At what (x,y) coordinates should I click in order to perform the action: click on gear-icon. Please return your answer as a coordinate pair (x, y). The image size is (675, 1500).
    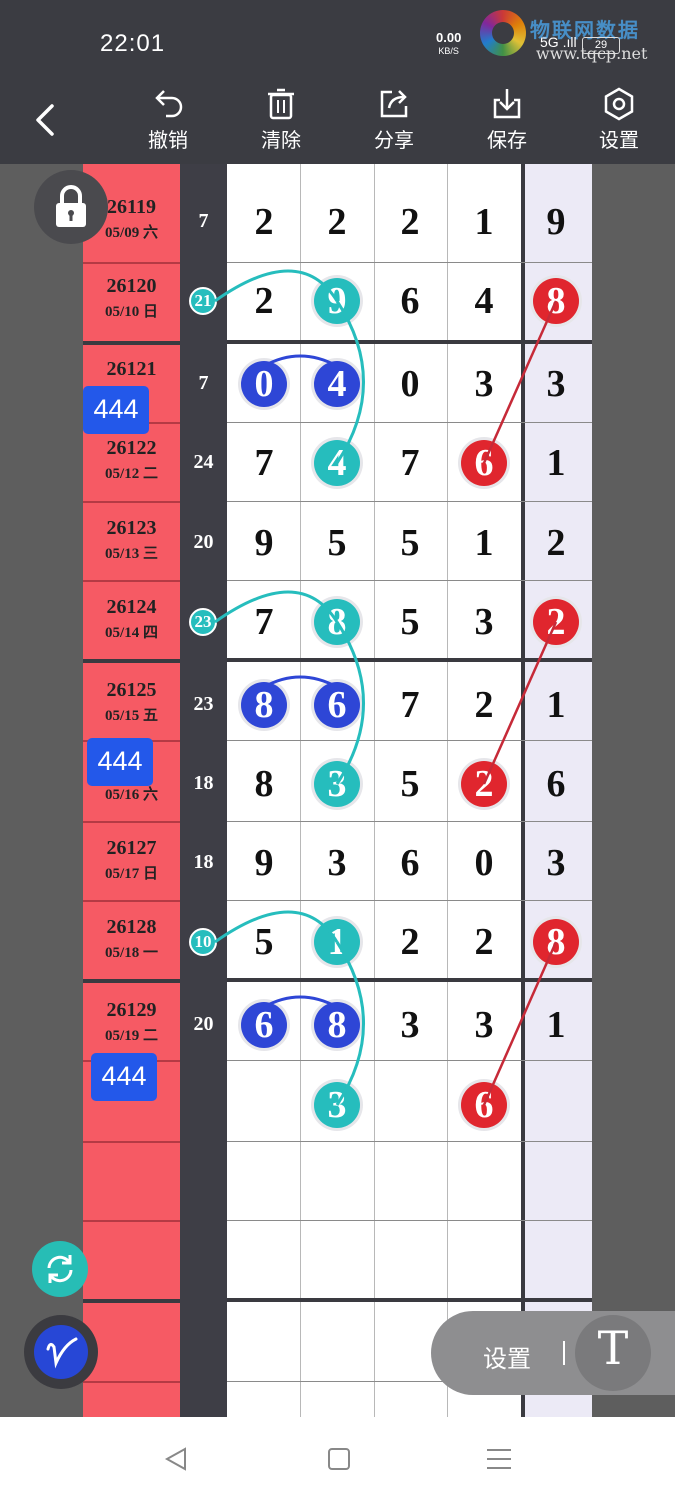
    Looking at the image, I should click on (619, 104).